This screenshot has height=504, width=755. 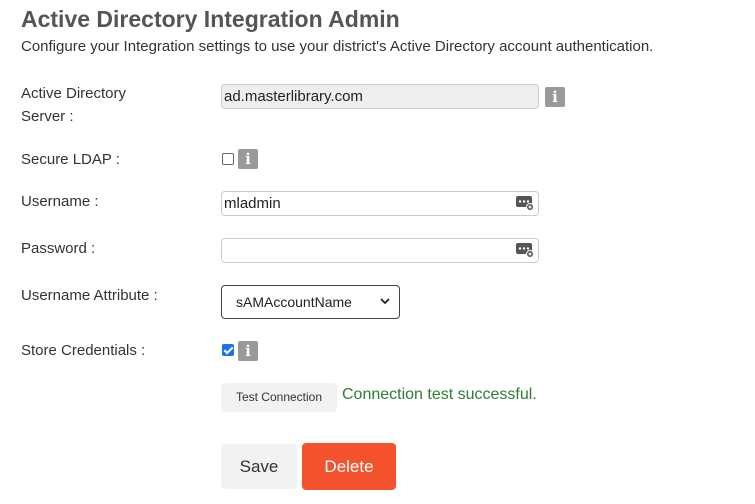 What do you see at coordinates (385, 301) in the screenshot?
I see `chevron-down-icon` at bounding box center [385, 301].